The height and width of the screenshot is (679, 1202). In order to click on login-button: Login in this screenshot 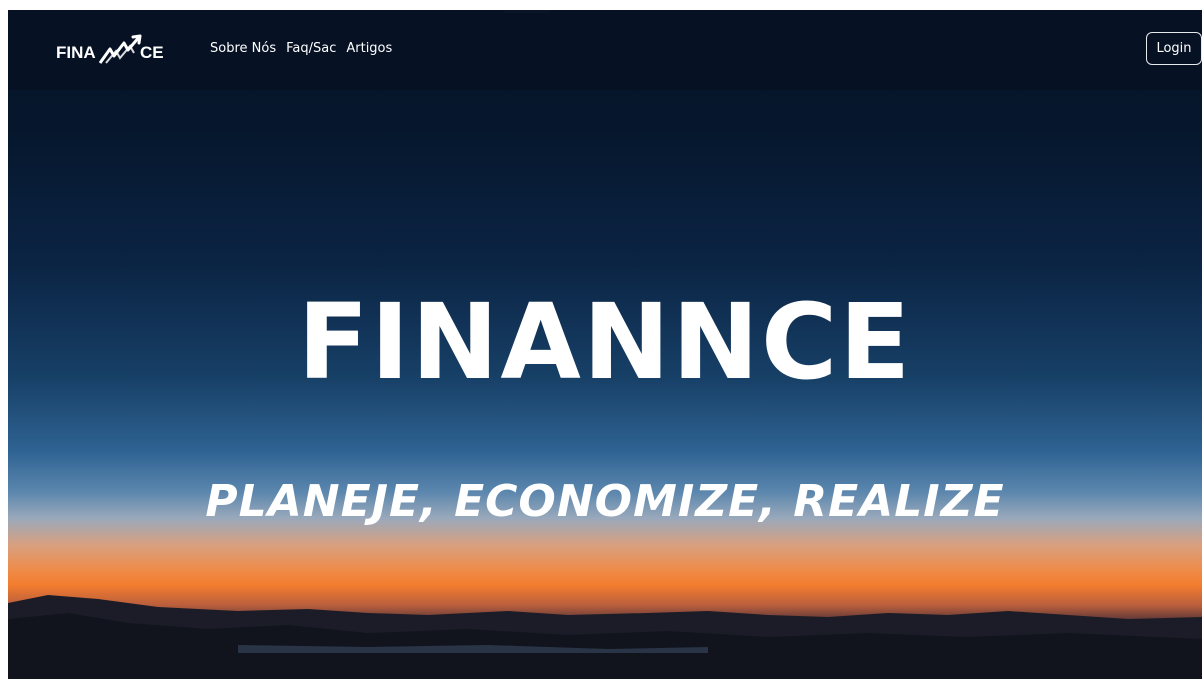, I will do `click(1174, 48)`.